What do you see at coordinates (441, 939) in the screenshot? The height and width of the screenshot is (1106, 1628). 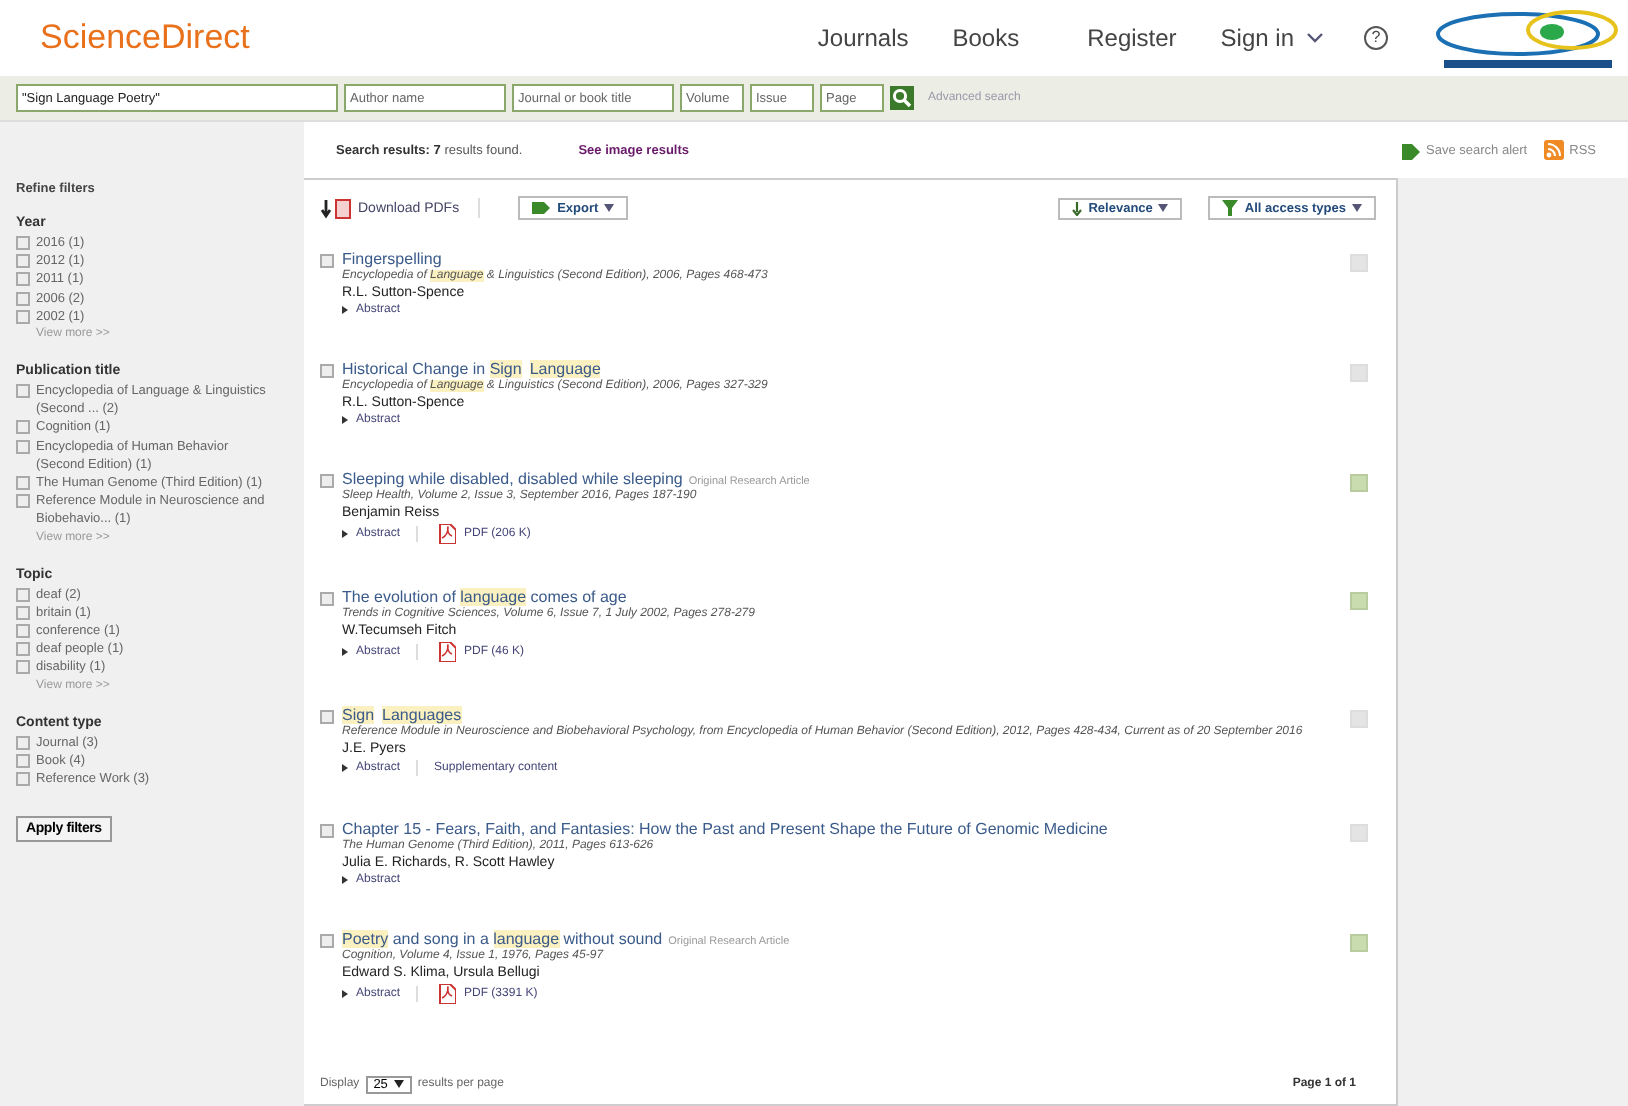 I see `result-title-link: and song in a` at bounding box center [441, 939].